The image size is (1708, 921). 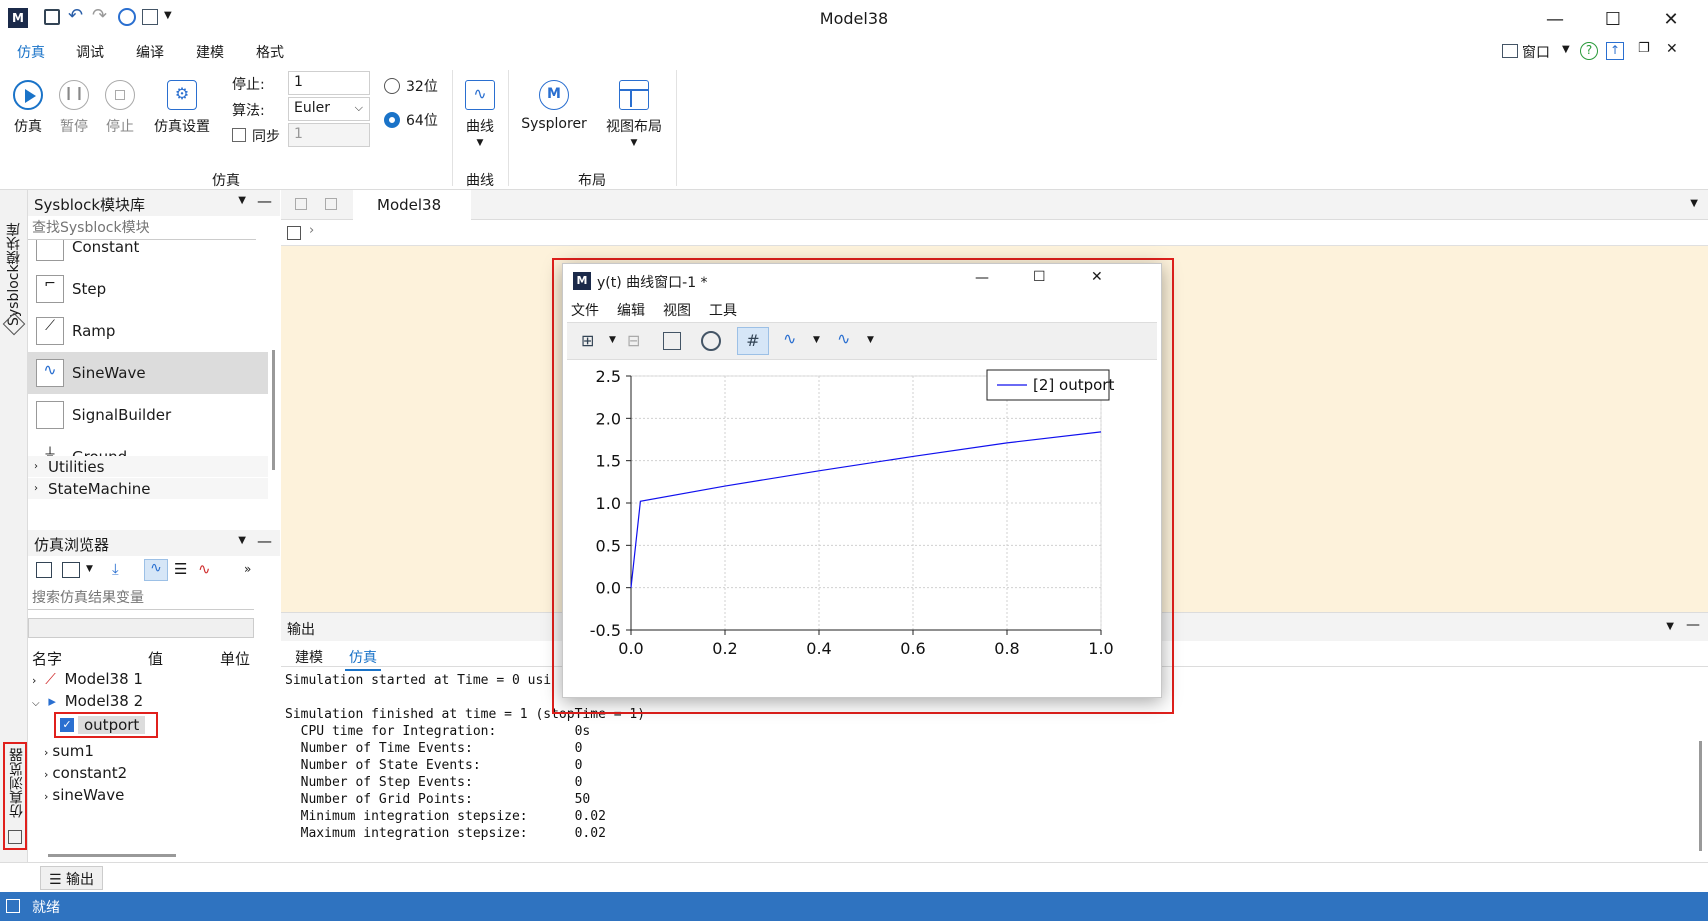 I want to click on bottom-output-tab: ☰ 输出, so click(x=72, y=878).